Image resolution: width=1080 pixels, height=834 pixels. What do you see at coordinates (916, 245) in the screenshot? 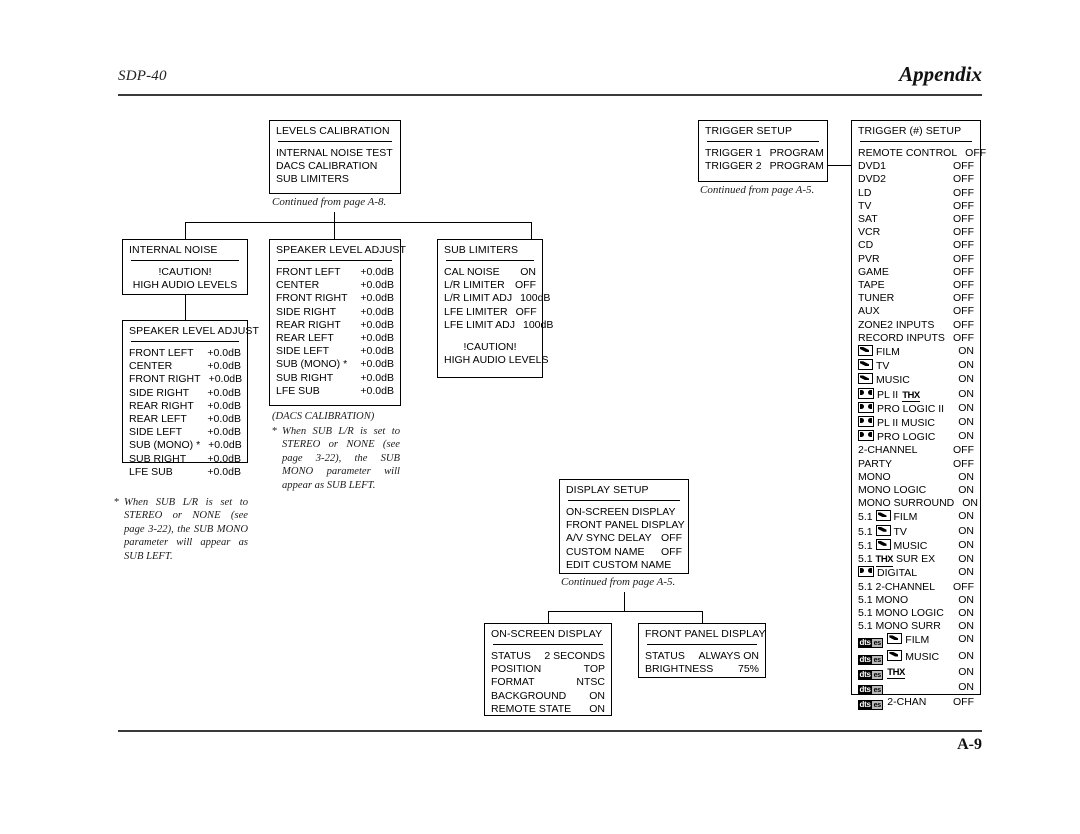
I see `table-row: CD OFF` at bounding box center [916, 245].